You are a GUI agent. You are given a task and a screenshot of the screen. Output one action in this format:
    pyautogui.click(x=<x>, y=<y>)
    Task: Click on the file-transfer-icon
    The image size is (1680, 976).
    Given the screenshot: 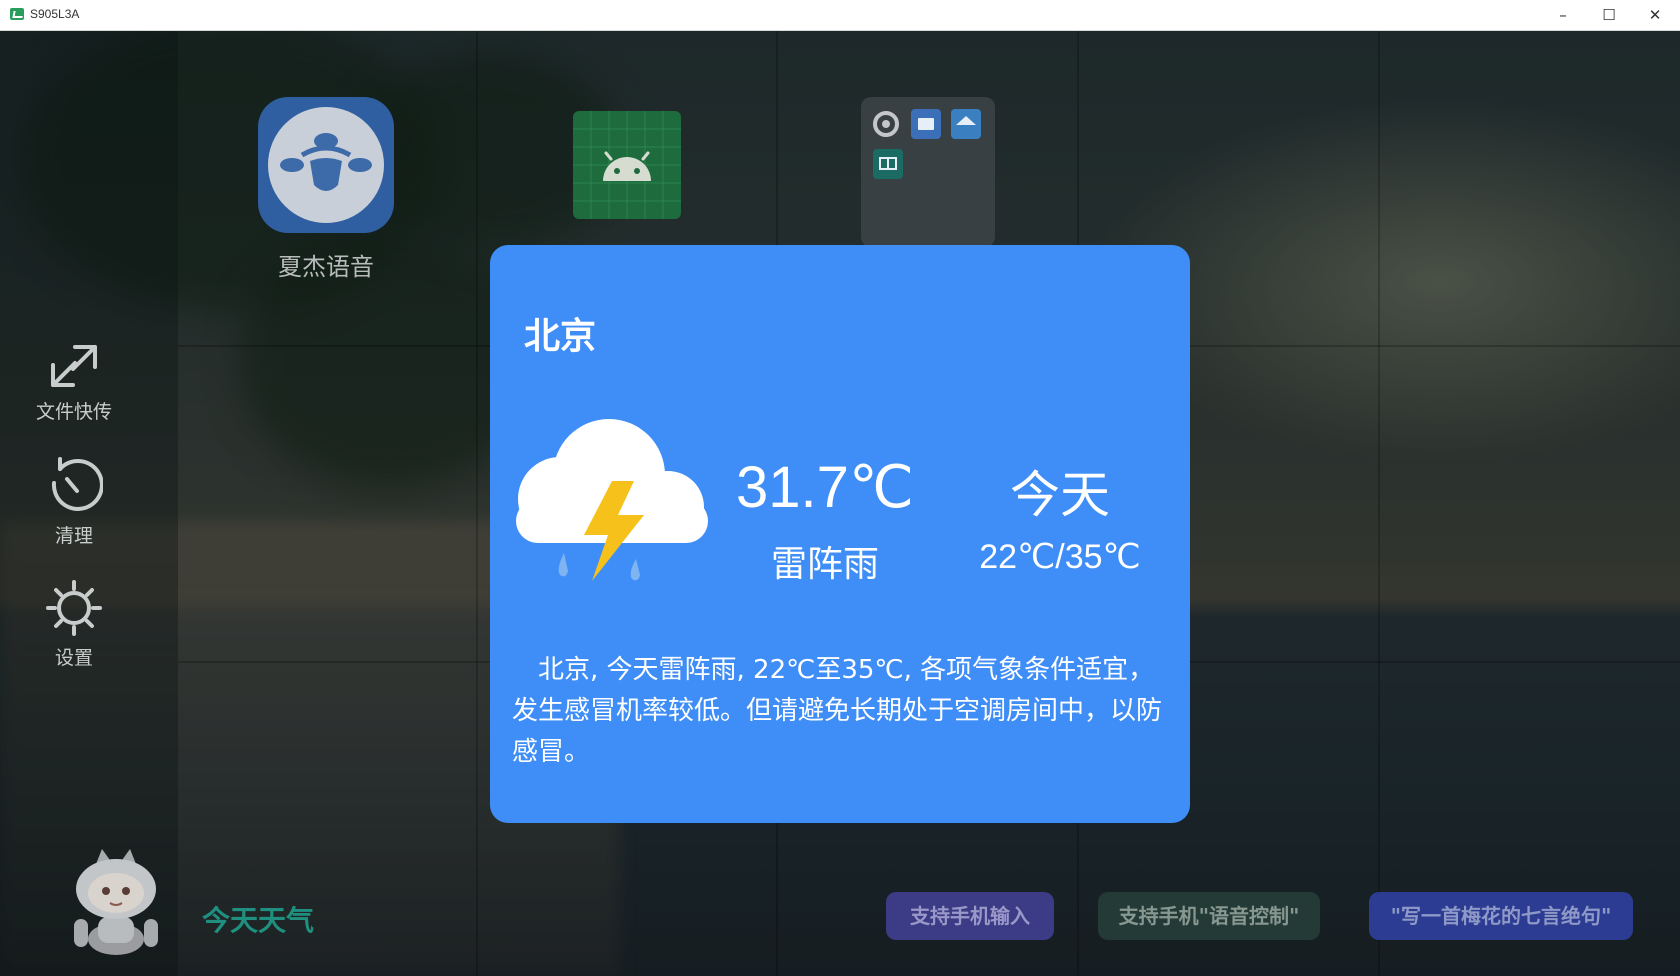 What is the action you would take?
    pyautogui.click(x=74, y=366)
    